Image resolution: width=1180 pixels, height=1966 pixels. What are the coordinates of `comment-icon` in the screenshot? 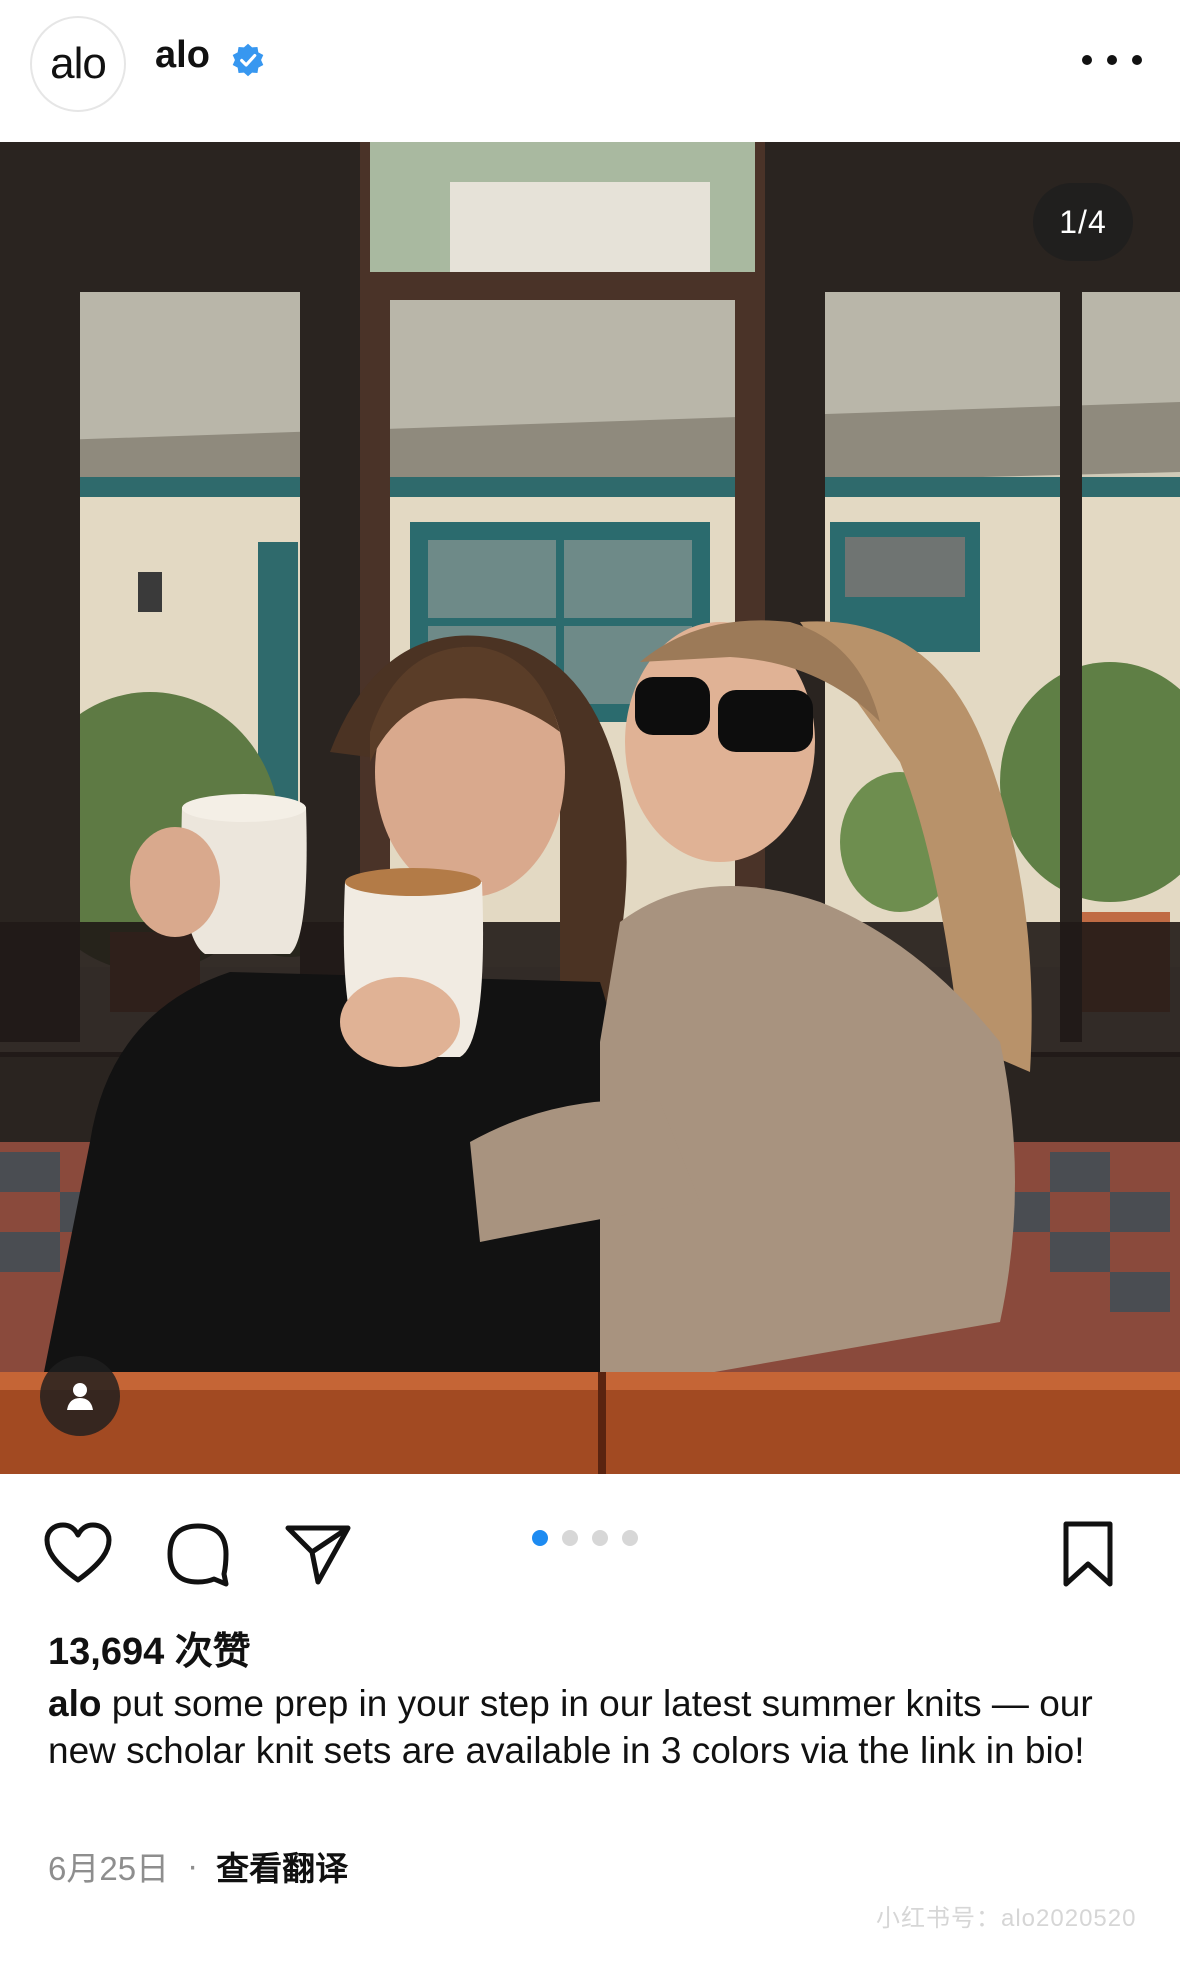 It's located at (198, 1555).